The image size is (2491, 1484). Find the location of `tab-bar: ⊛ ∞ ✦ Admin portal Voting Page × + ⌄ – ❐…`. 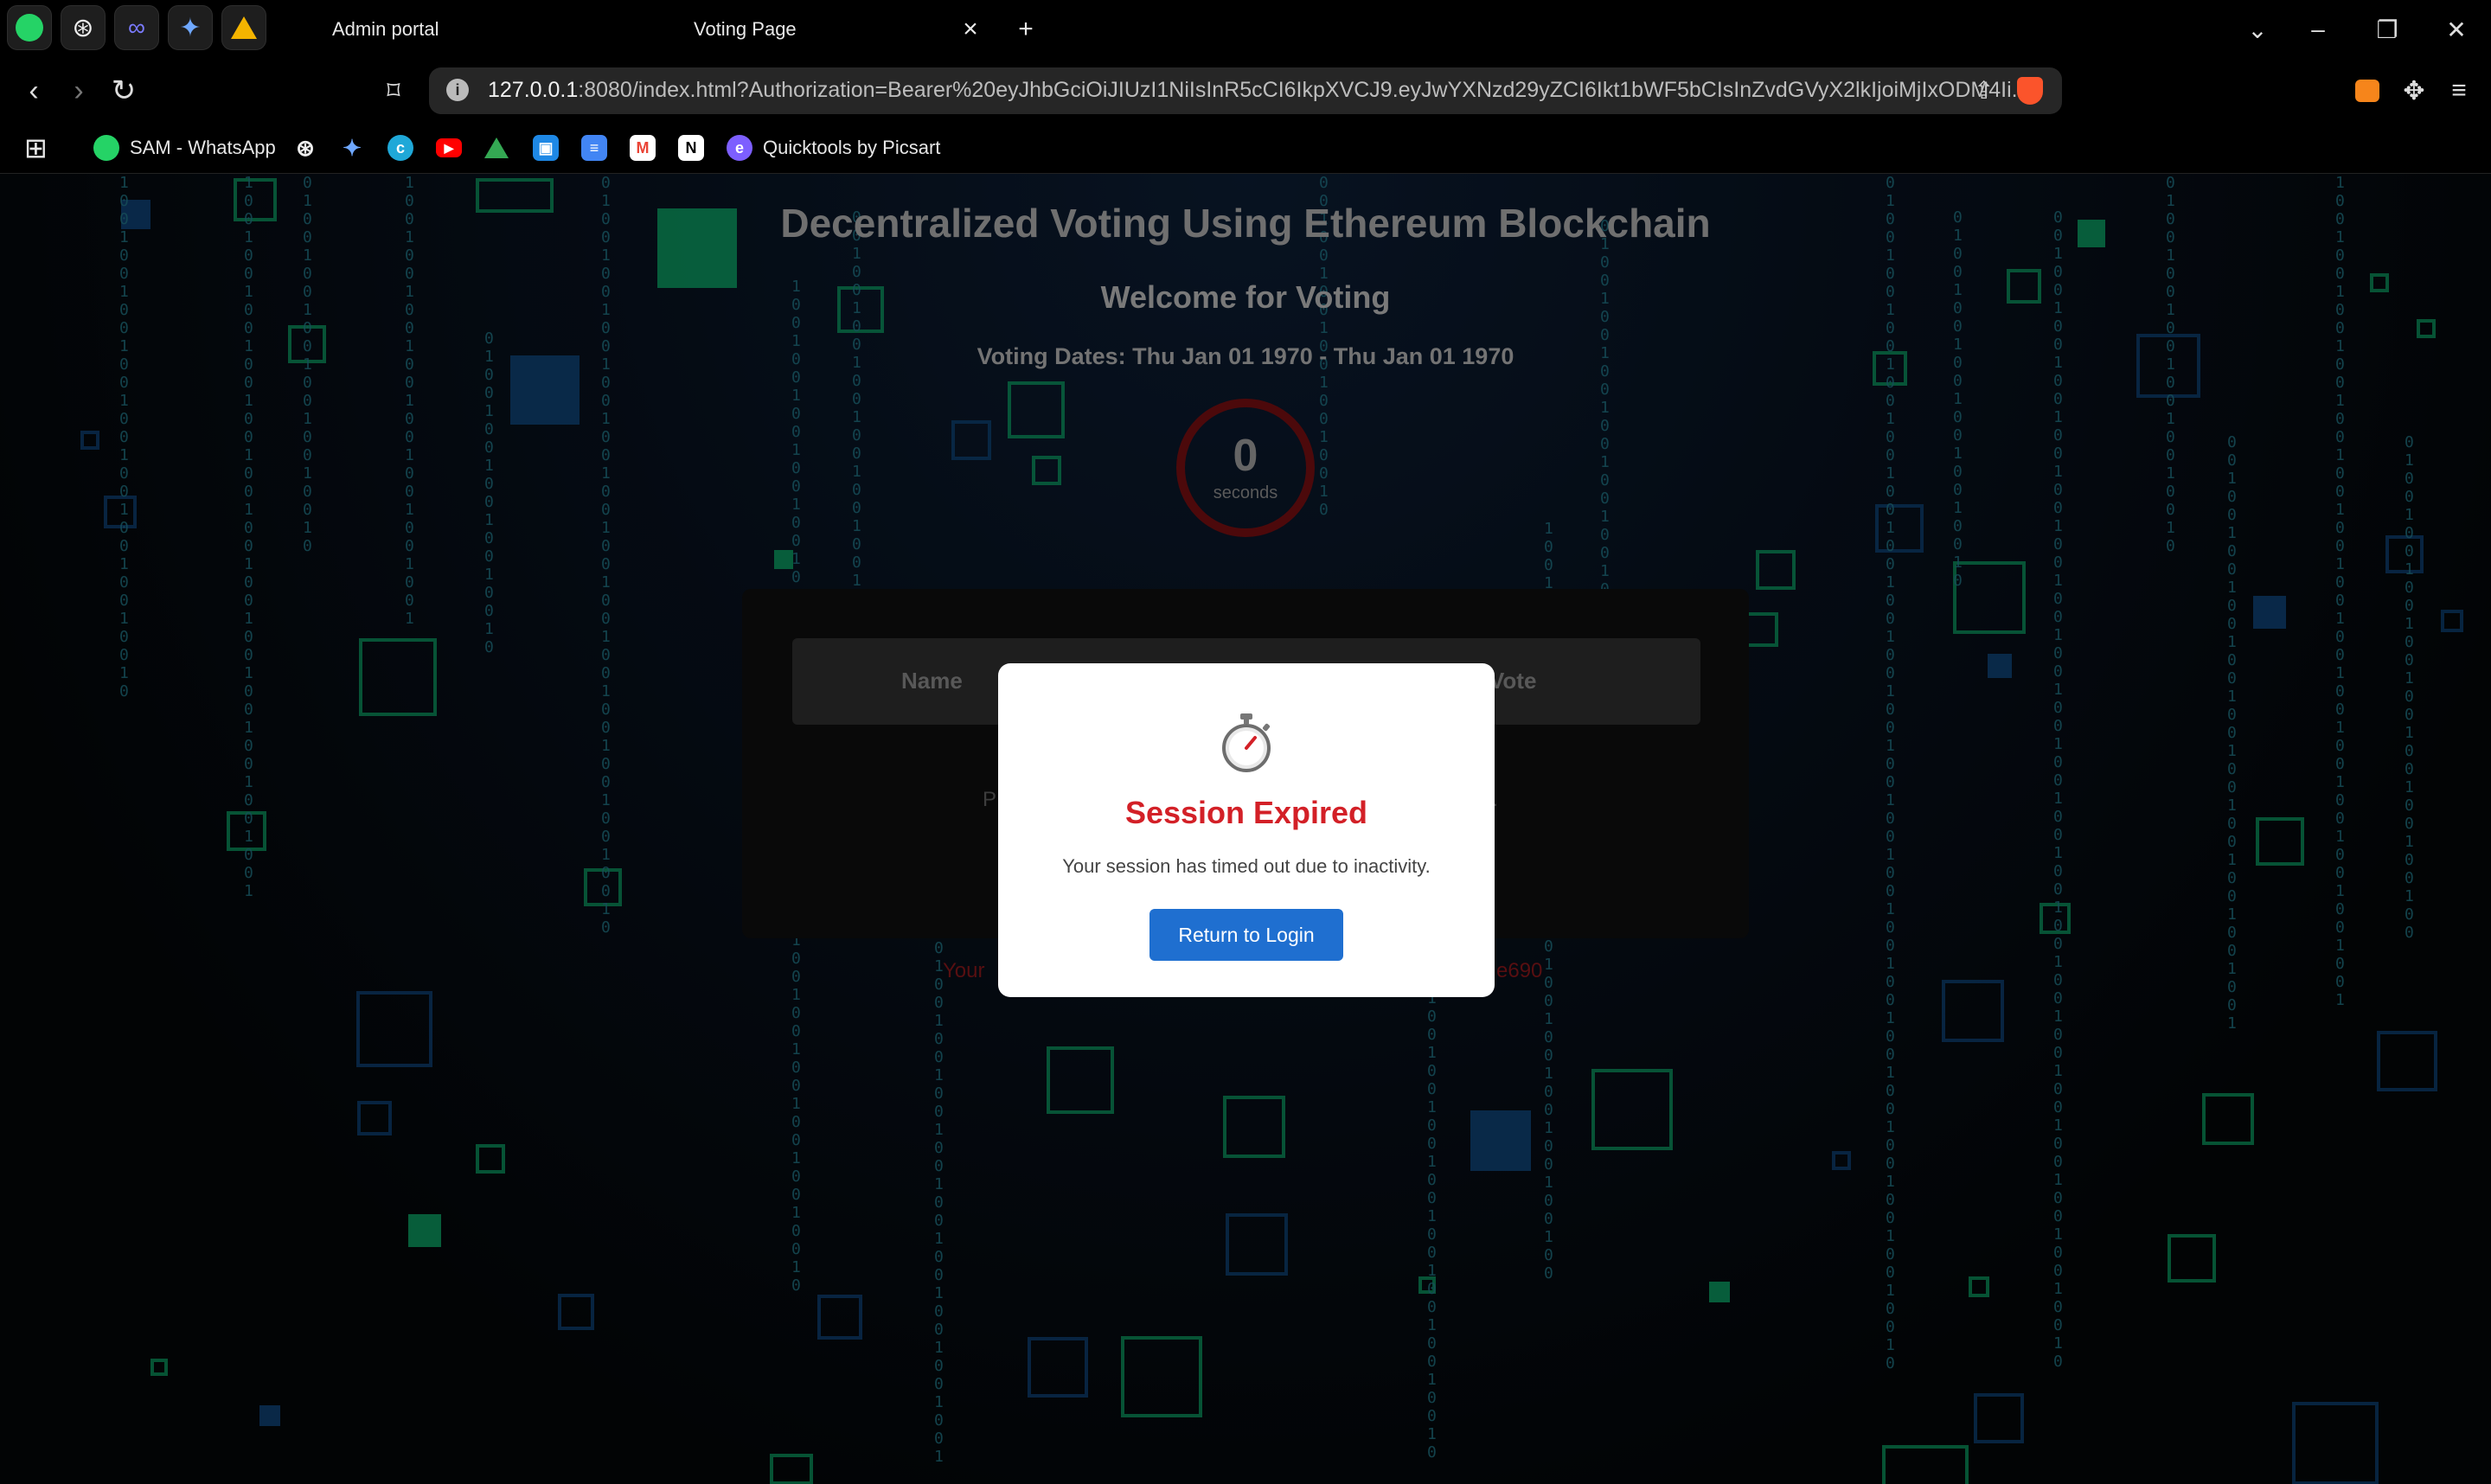

tab-bar: ⊛ ∞ ✦ Admin portal Voting Page × + ⌄ – ❐… is located at coordinates (1246, 29).